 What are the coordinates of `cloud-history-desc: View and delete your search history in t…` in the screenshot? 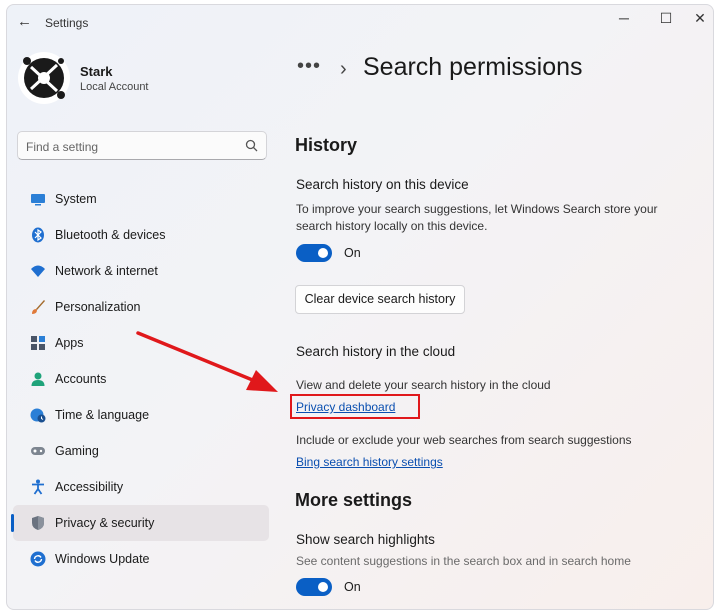 It's located at (423, 385).